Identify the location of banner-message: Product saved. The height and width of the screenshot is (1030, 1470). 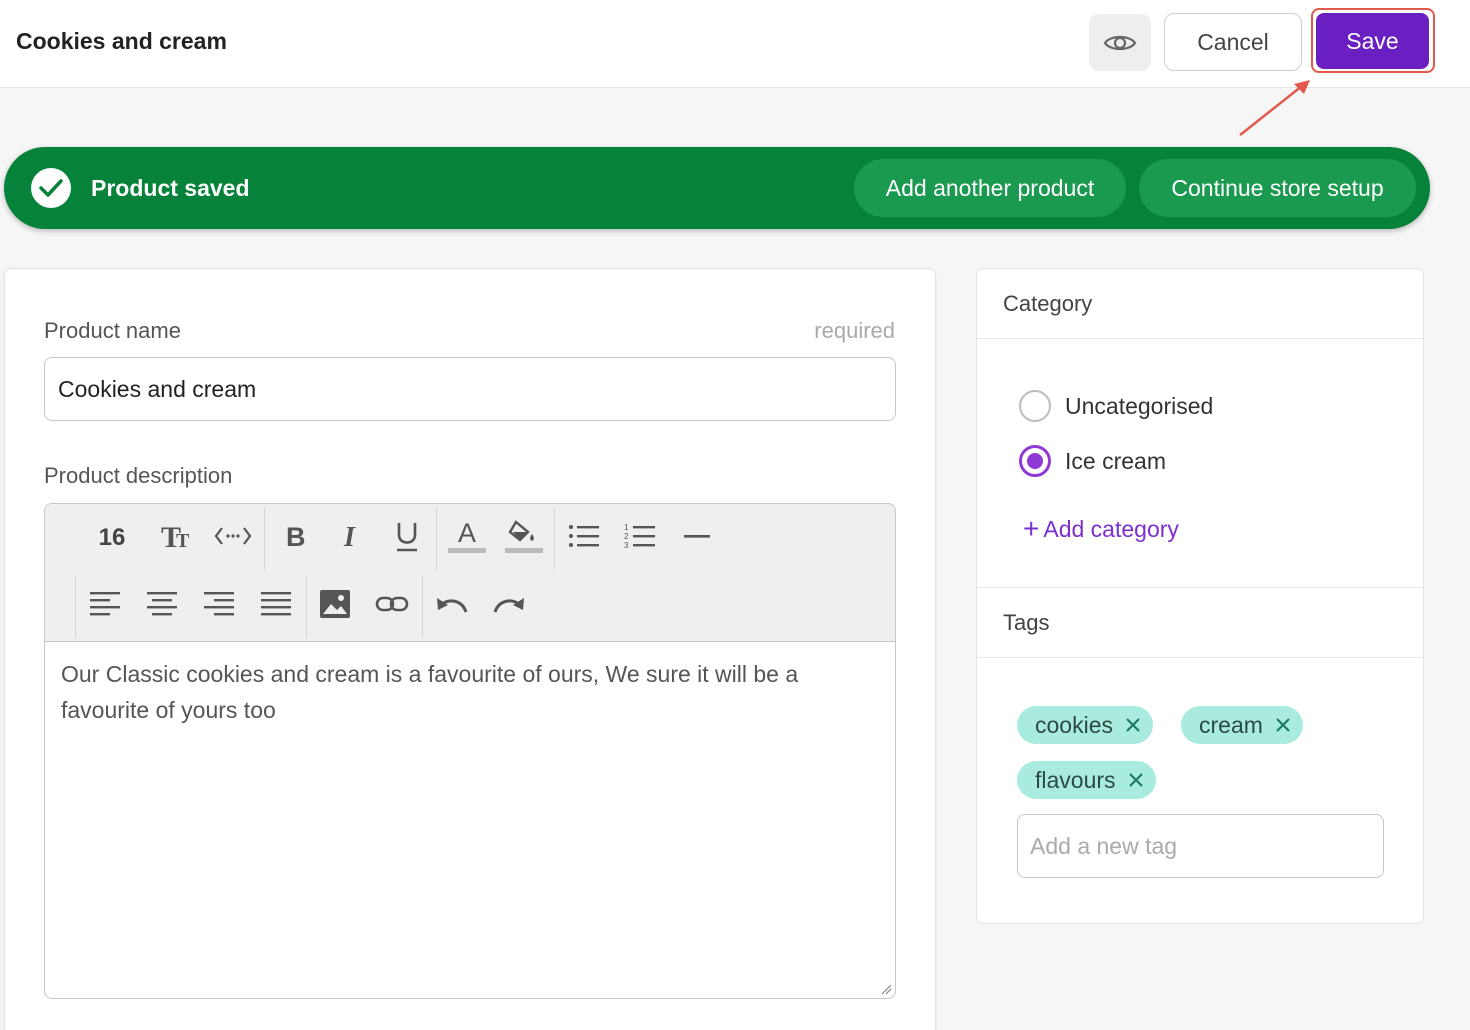
(170, 188).